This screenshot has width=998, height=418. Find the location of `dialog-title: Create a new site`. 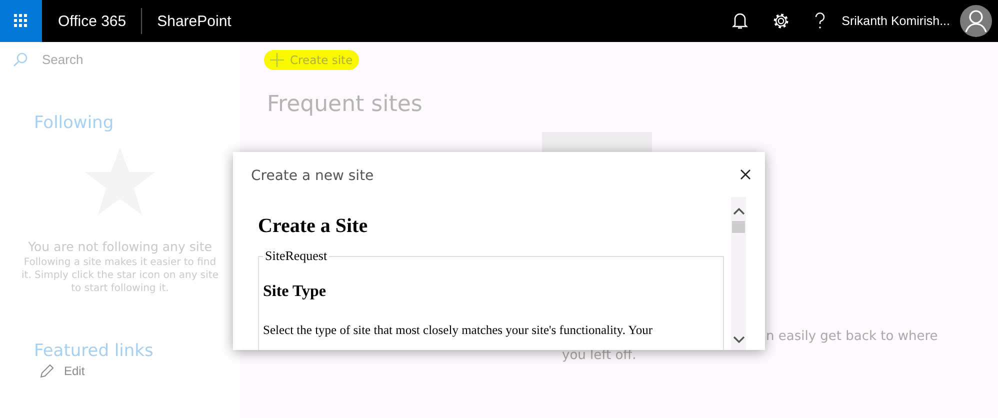

dialog-title: Create a new site is located at coordinates (312, 177).